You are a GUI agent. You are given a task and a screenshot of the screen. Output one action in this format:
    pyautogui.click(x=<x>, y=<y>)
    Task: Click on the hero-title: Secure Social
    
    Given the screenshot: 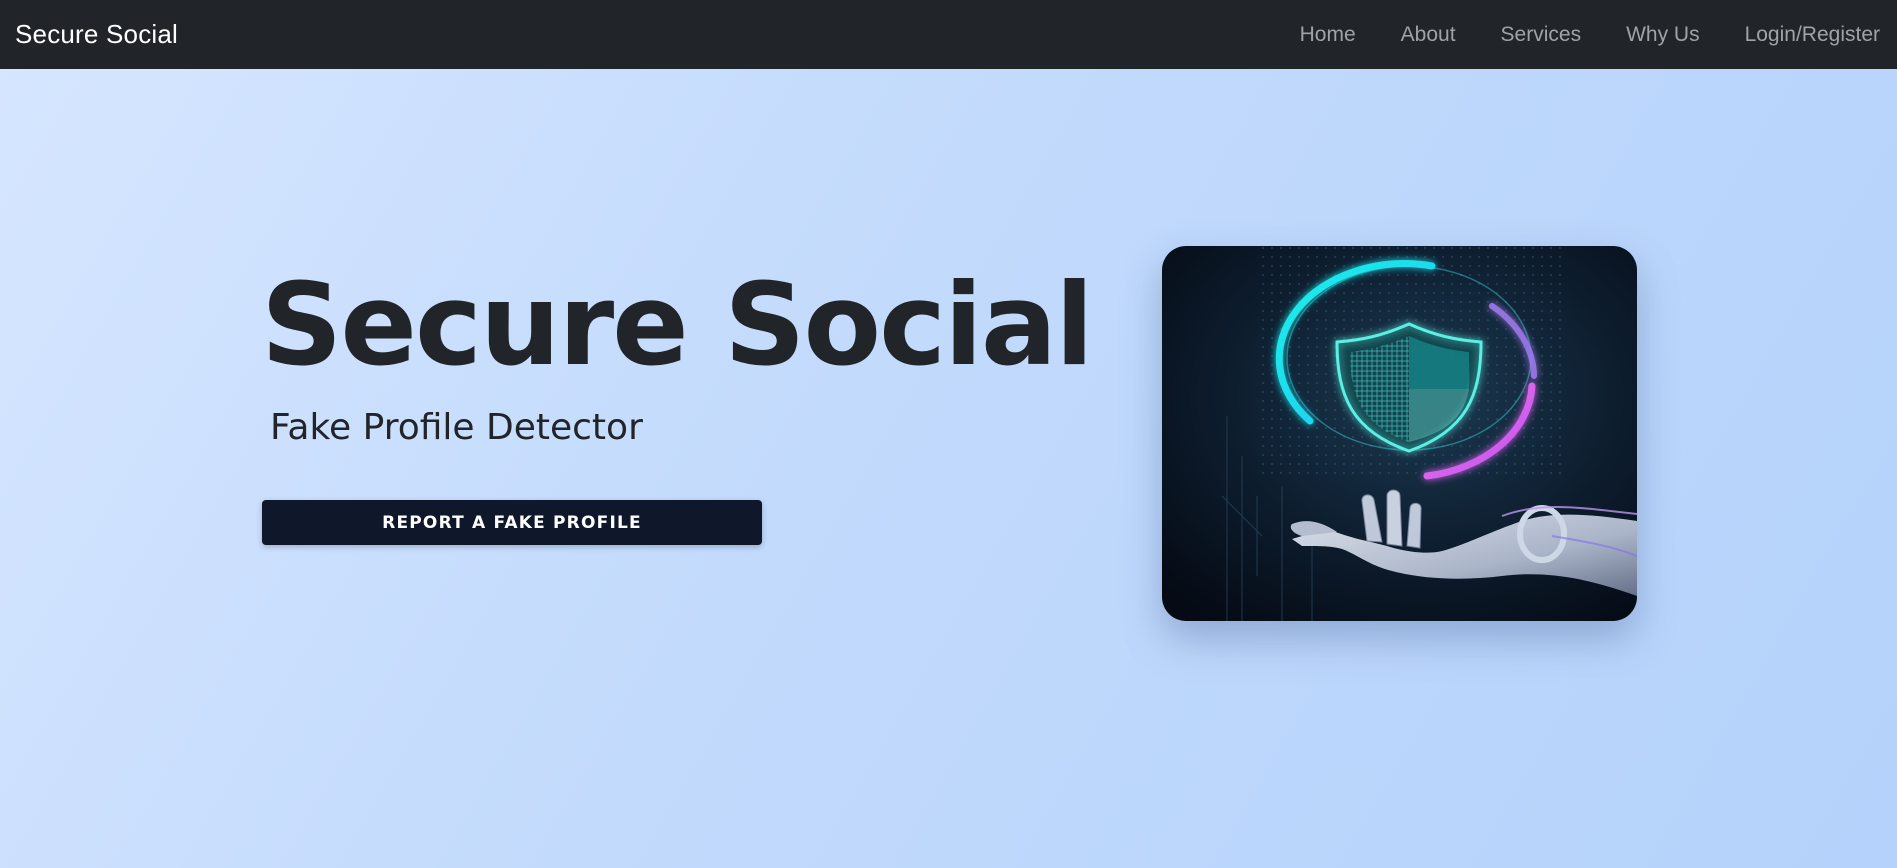 What is the action you would take?
    pyautogui.click(x=677, y=325)
    